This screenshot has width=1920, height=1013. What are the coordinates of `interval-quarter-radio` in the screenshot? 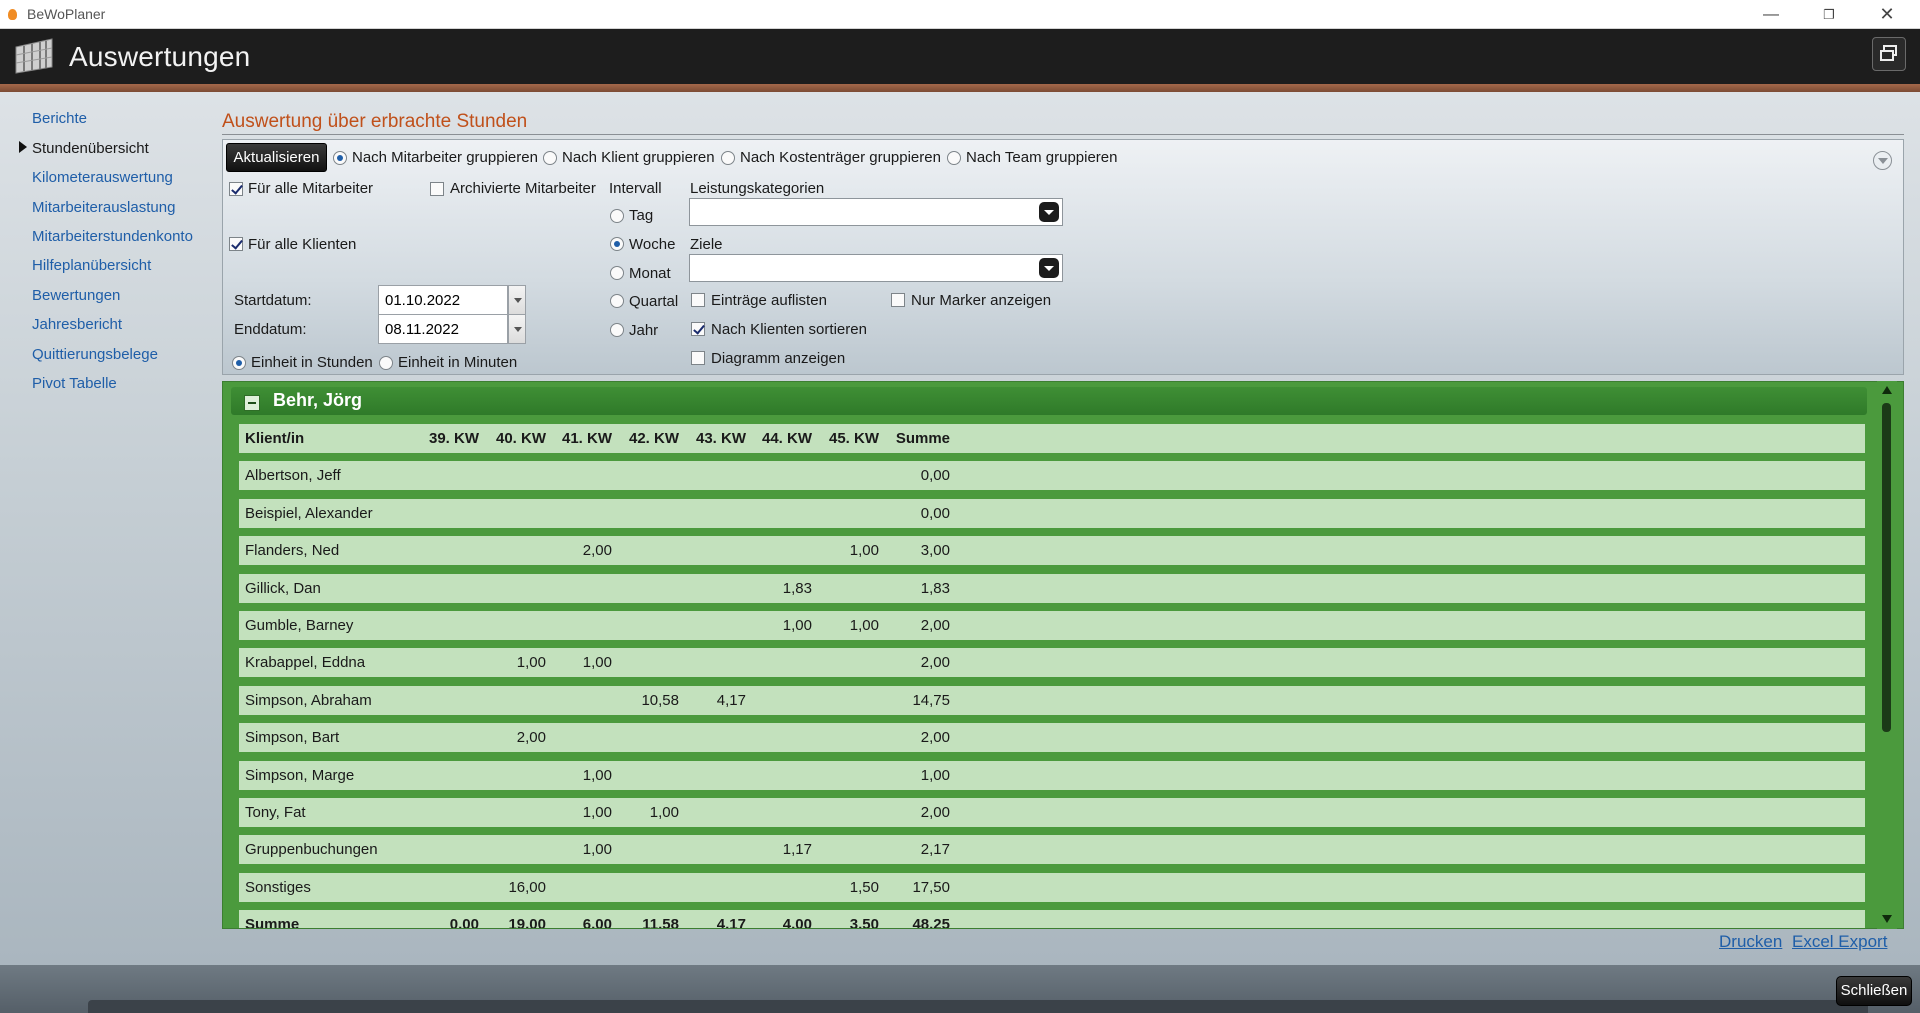 It's located at (617, 301).